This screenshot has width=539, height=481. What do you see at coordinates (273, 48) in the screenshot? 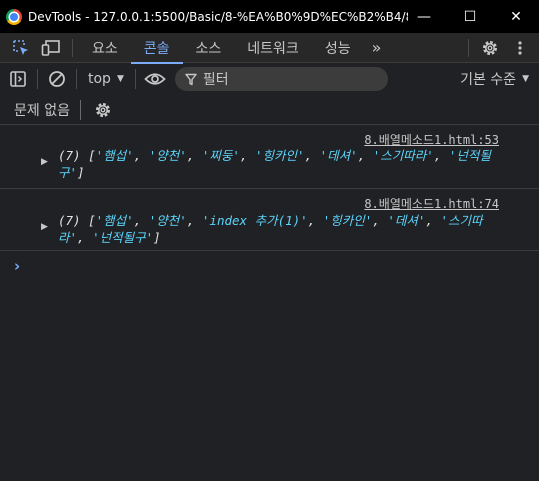
I see `tab-network: 네트워크` at bounding box center [273, 48].